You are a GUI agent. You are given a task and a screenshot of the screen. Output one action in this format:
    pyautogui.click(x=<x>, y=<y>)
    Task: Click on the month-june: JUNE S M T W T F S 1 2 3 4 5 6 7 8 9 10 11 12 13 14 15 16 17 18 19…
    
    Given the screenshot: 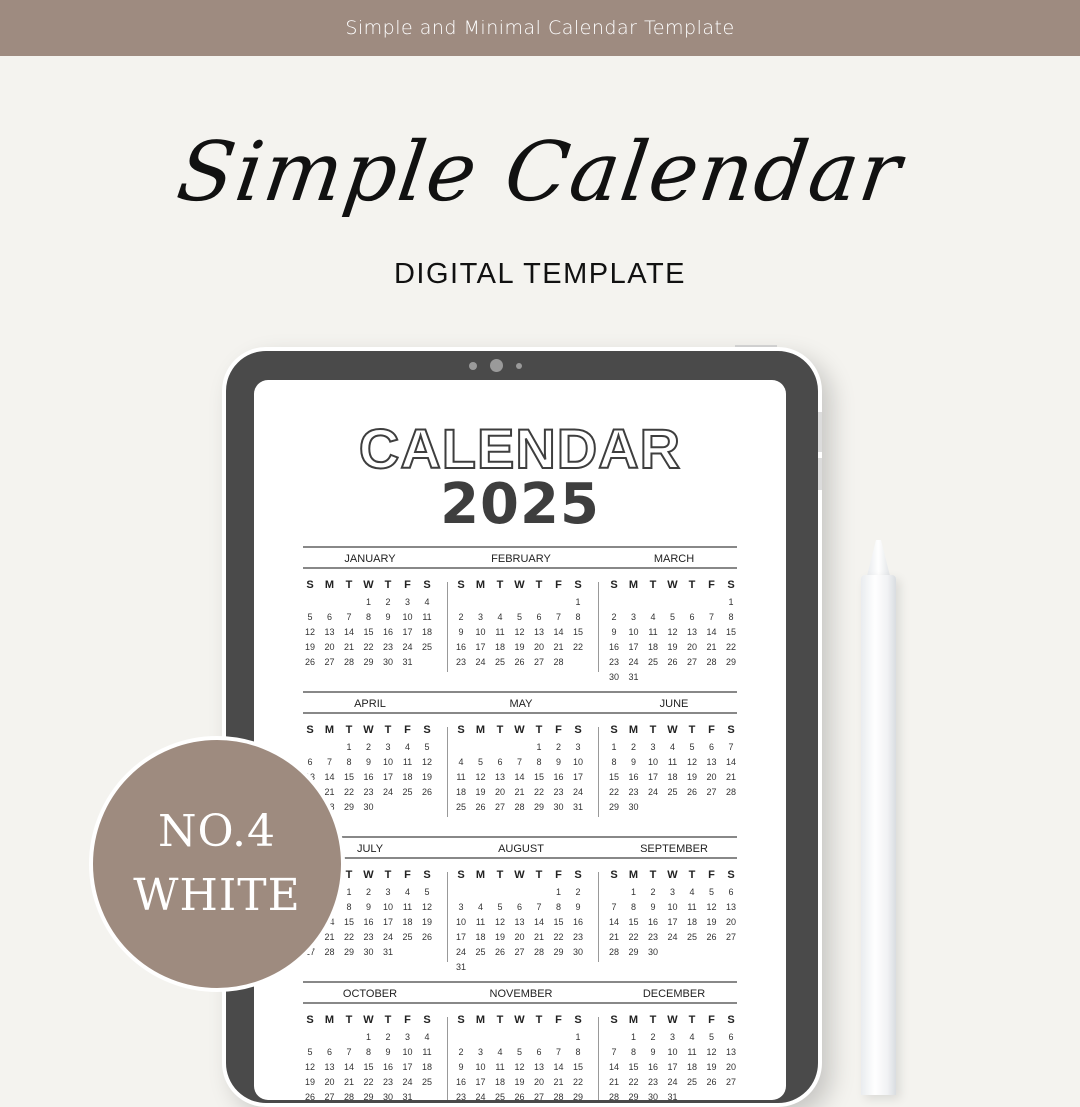 What is the action you would take?
    pyautogui.click(x=677, y=761)
    